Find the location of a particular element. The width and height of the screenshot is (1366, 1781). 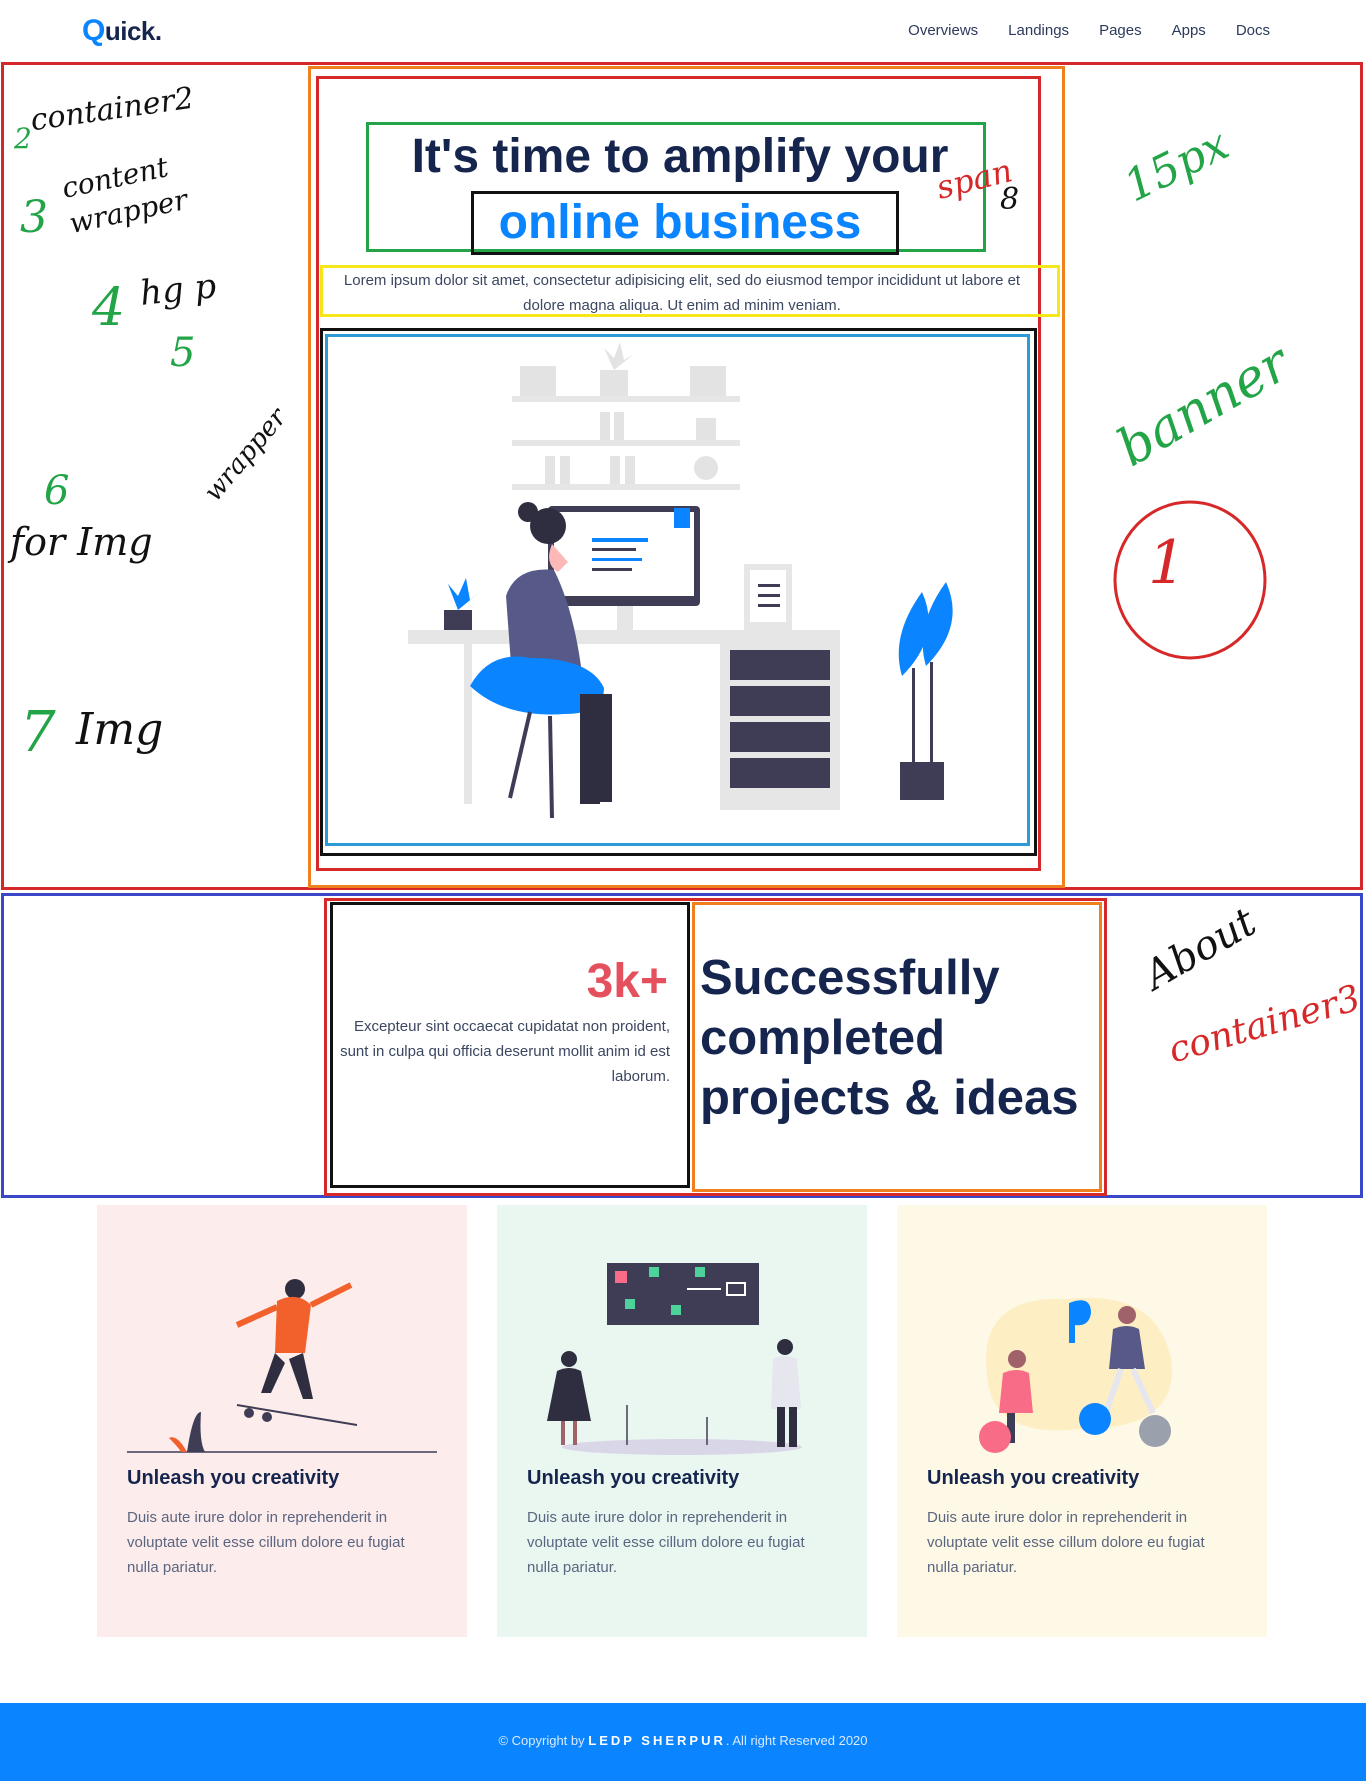

note-number-6: 6 is located at coordinates (57, 491).